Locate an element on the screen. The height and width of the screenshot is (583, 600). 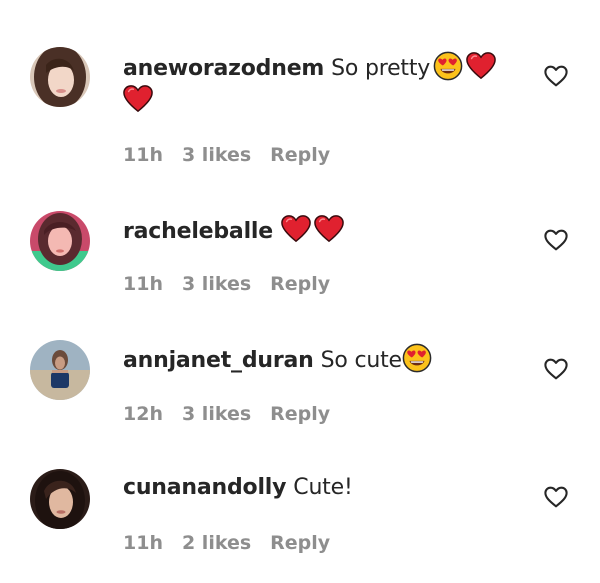
comment-body: annjanet_duran So cute is located at coordinates (277, 359).